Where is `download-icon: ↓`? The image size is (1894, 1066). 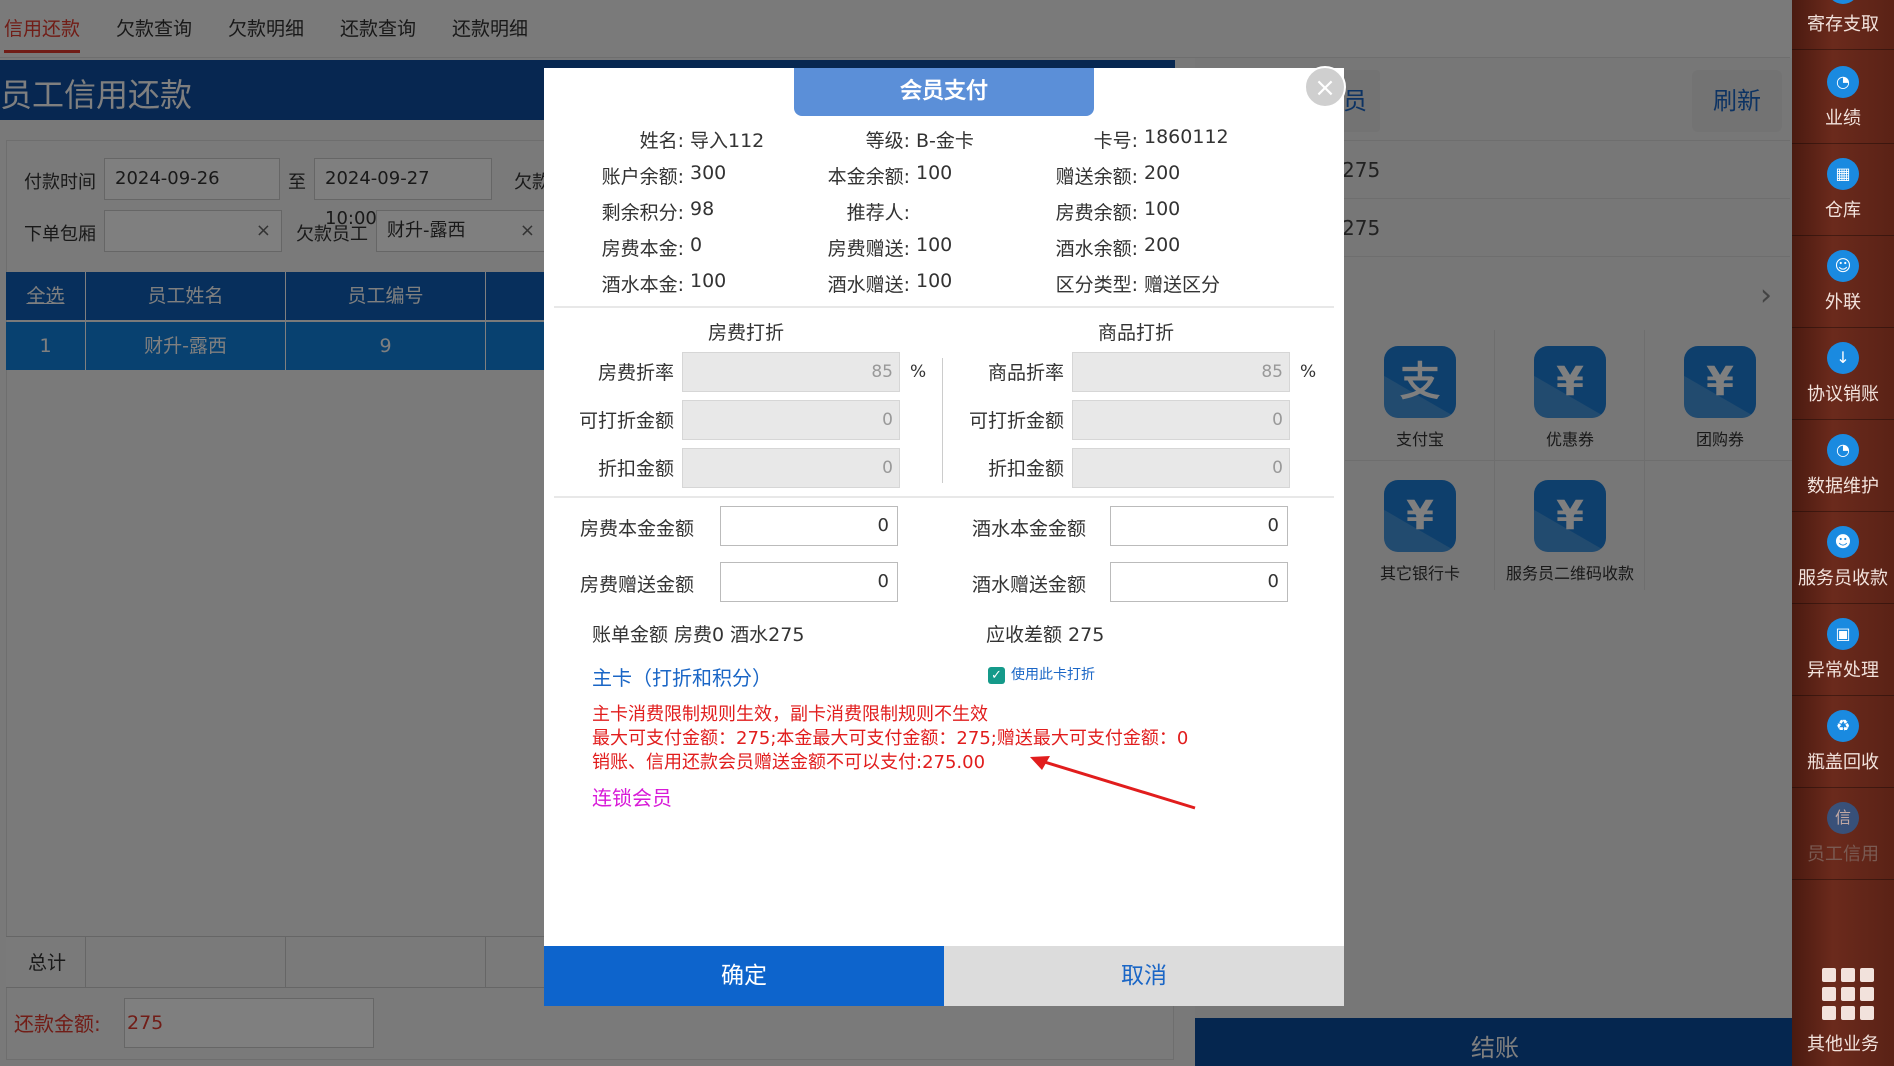
download-icon: ↓ is located at coordinates (1843, 358).